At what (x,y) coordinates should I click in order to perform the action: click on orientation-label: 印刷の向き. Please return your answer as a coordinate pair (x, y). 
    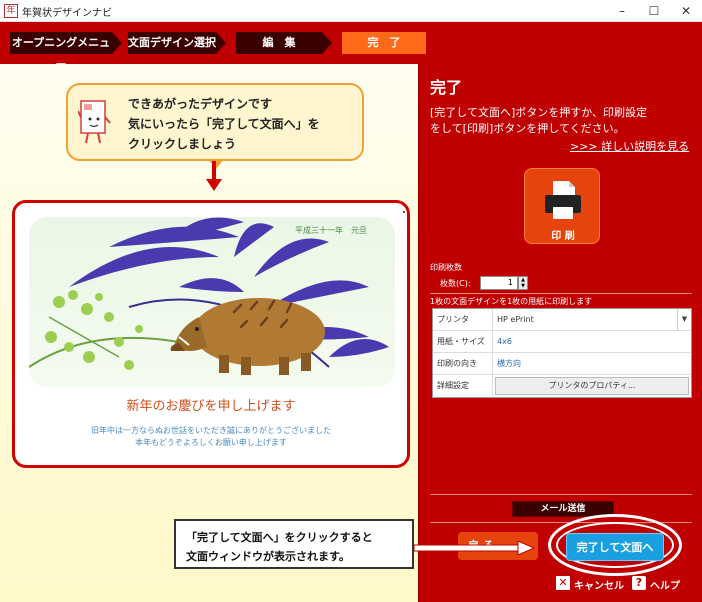
    Looking at the image, I should click on (463, 363).